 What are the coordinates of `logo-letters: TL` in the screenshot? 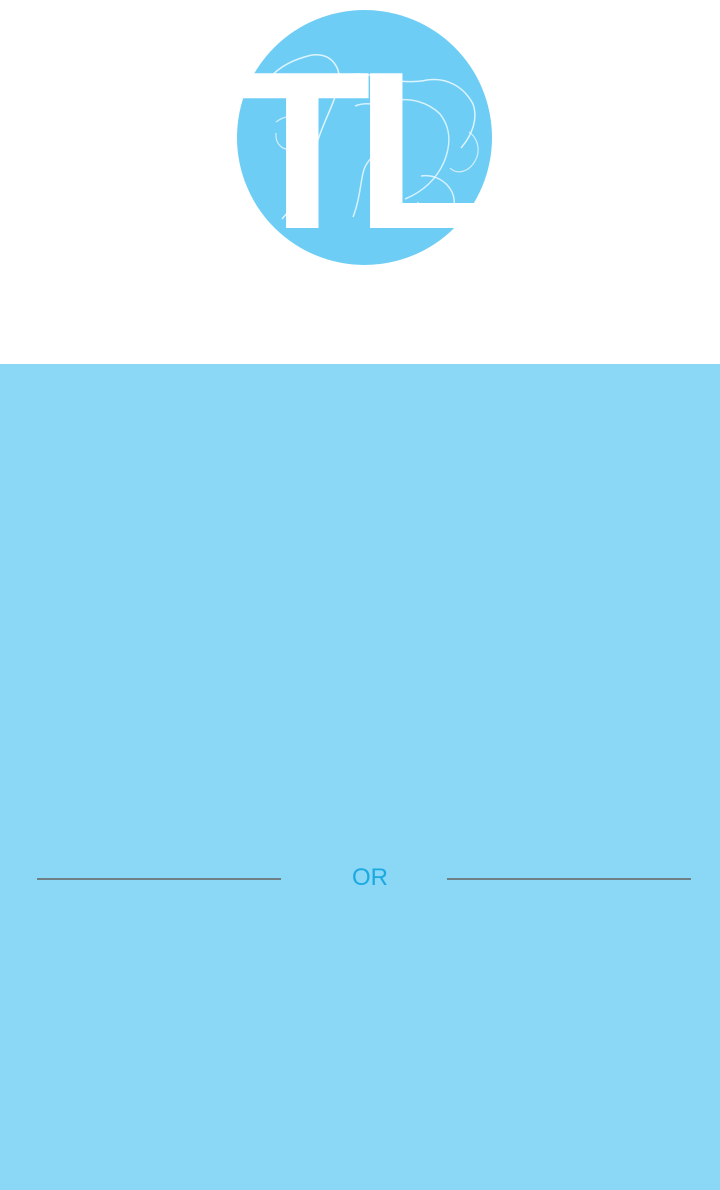 It's located at (361, 144).